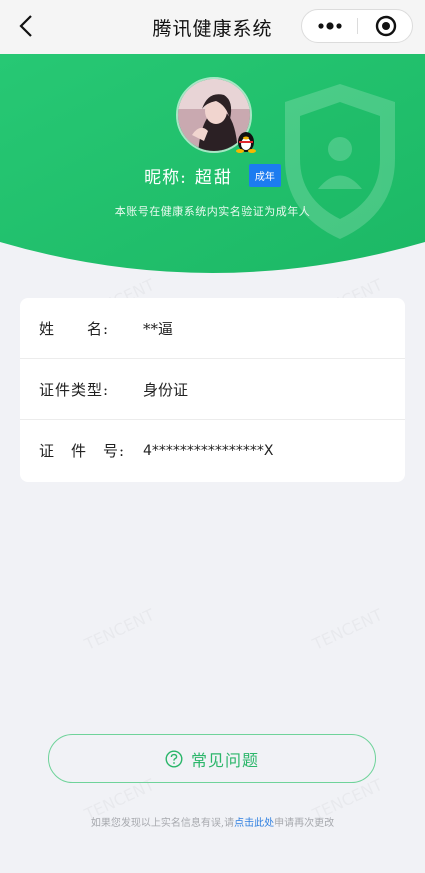  What do you see at coordinates (212, 211) in the screenshot?
I see `verification-note: 本账号在健康系统内实名验证为成年人` at bounding box center [212, 211].